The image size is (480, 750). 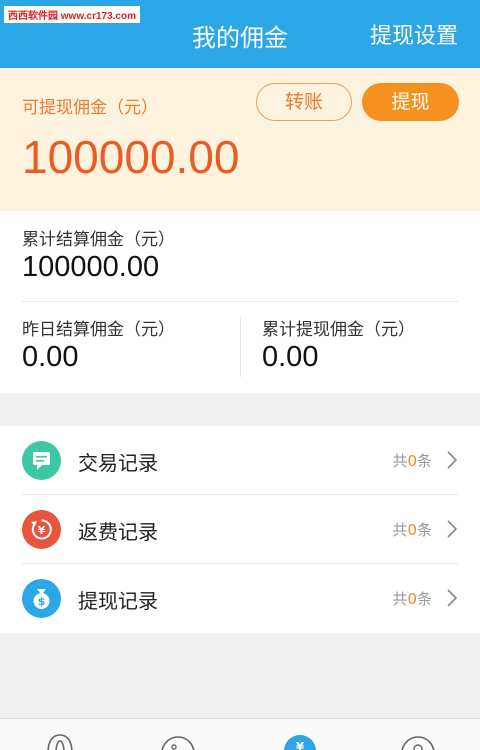 What do you see at coordinates (418, 741) in the screenshot?
I see `account-tab-icon` at bounding box center [418, 741].